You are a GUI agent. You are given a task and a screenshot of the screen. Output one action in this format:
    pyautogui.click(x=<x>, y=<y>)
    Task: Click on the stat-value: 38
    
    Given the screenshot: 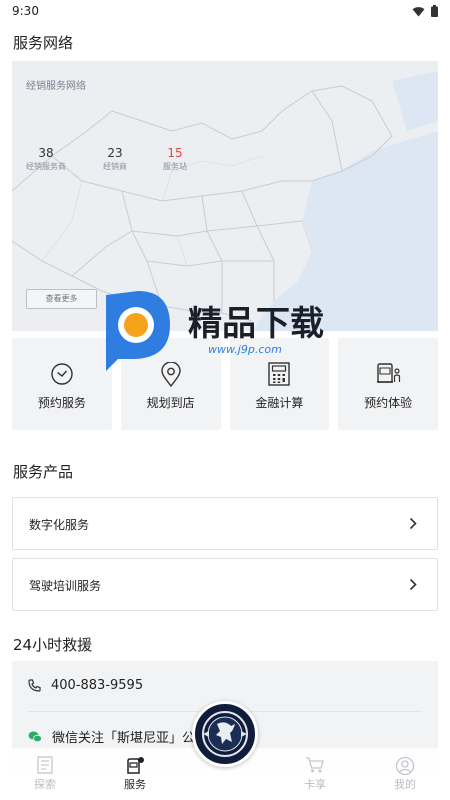 What is the action you would take?
    pyautogui.click(x=46, y=153)
    